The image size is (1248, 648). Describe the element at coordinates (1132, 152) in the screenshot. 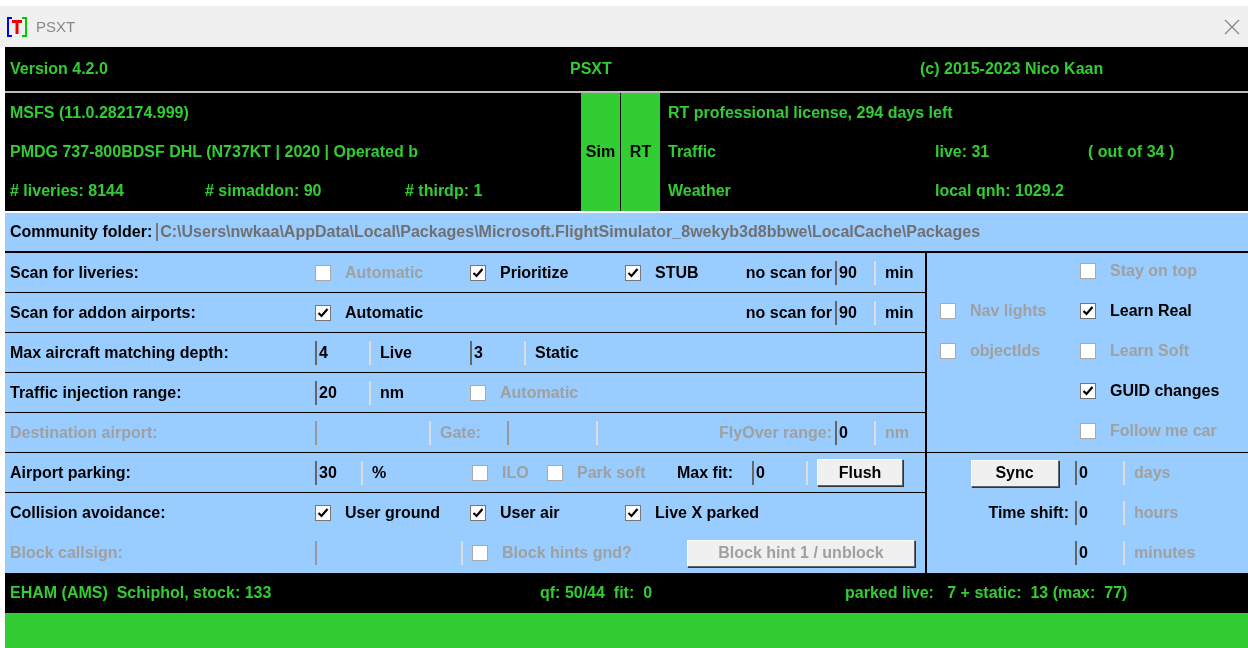

I see `info-value: ( out of 34 )` at that location.